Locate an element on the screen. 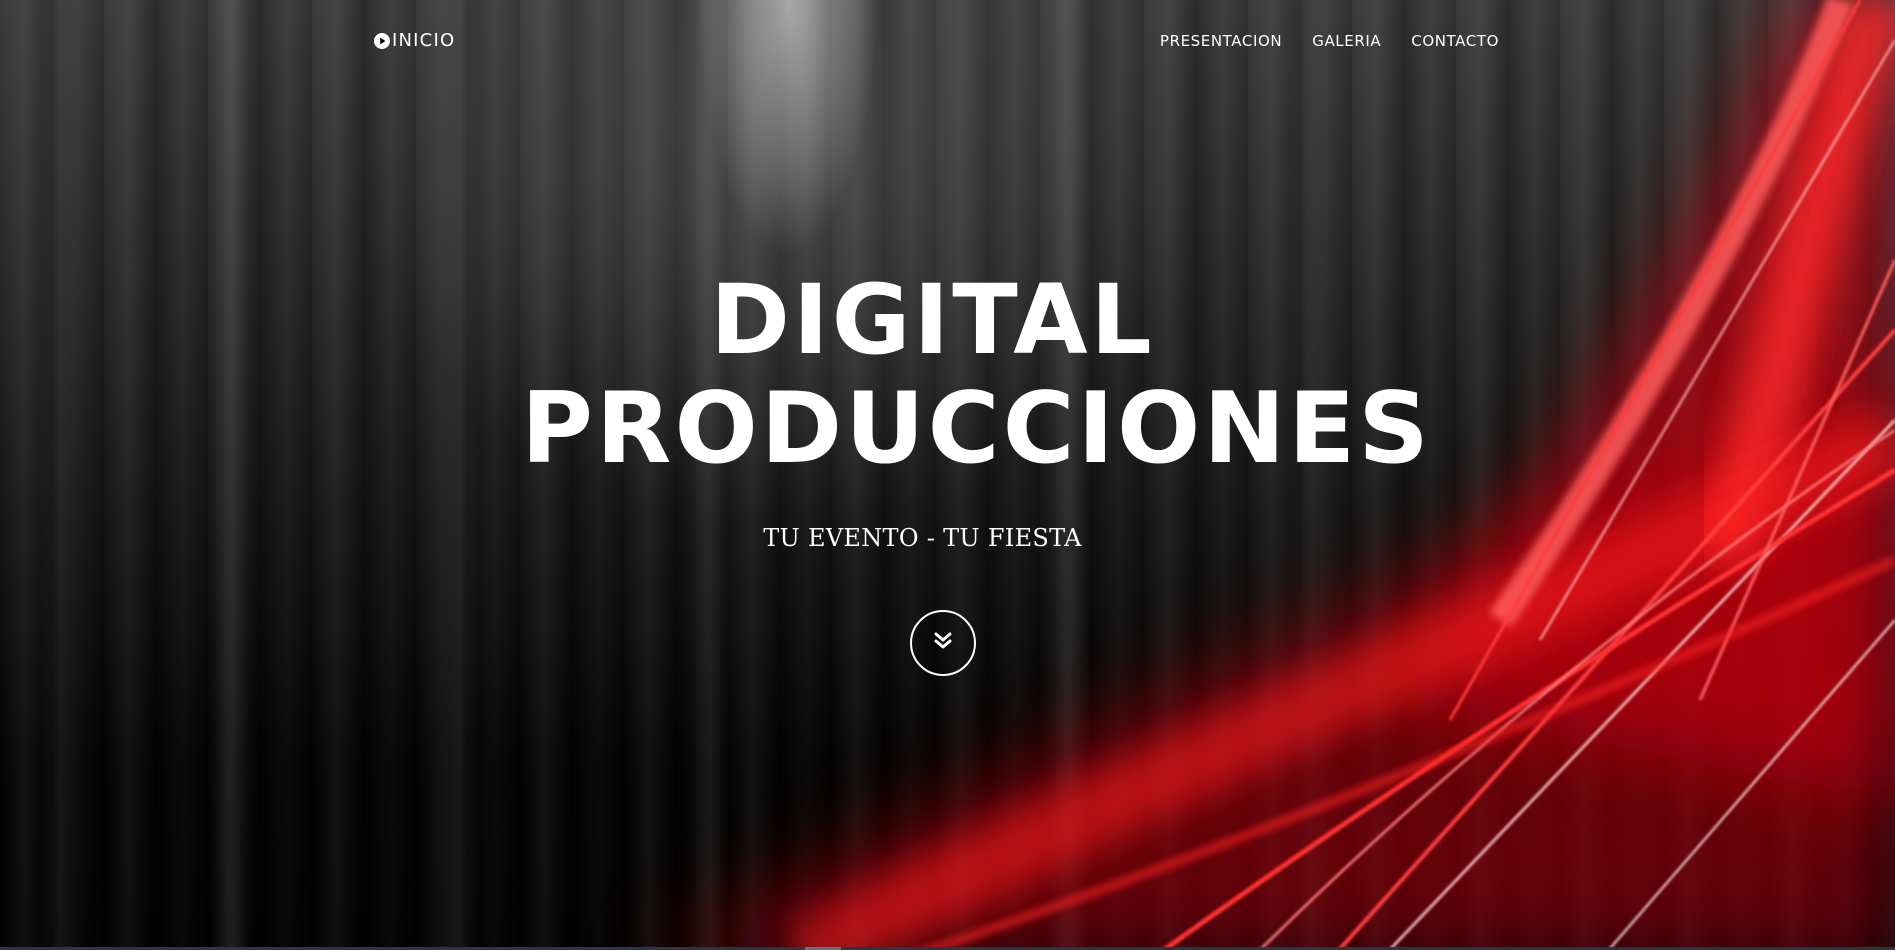 This screenshot has height=950, width=1895. nav-link-contacto: CONTACTO is located at coordinates (1455, 41).